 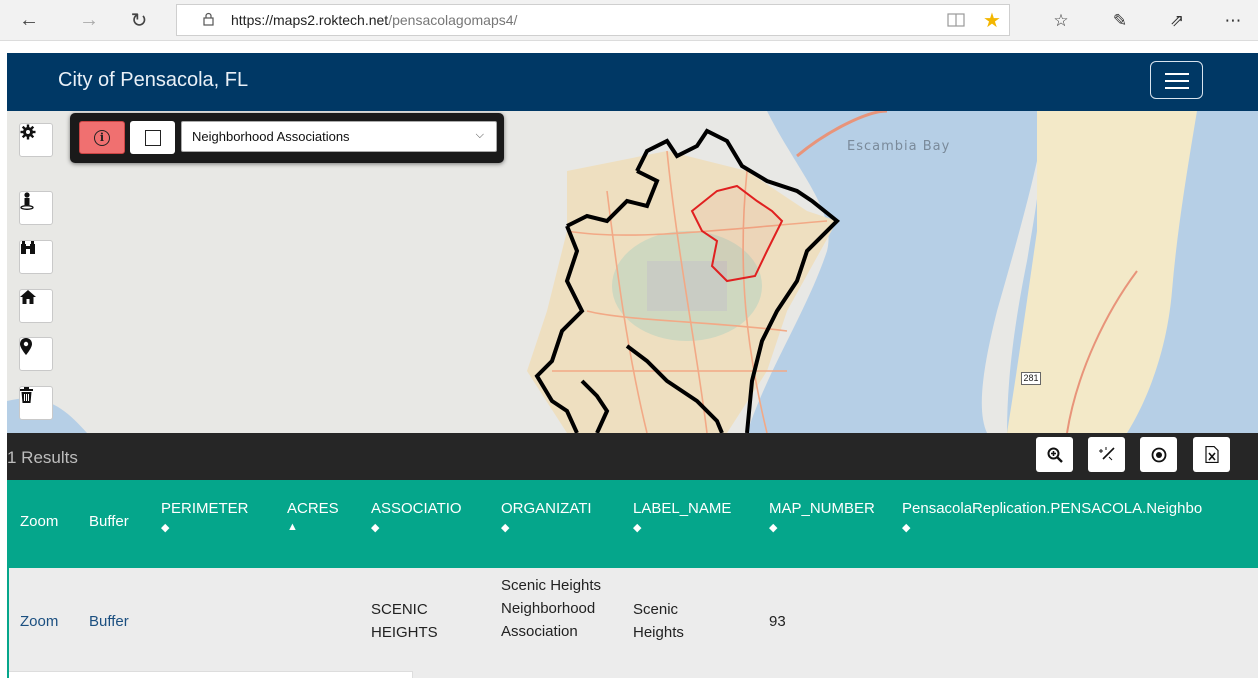 What do you see at coordinates (109, 521) in the screenshot?
I see `column-header-buffer: Buffer` at bounding box center [109, 521].